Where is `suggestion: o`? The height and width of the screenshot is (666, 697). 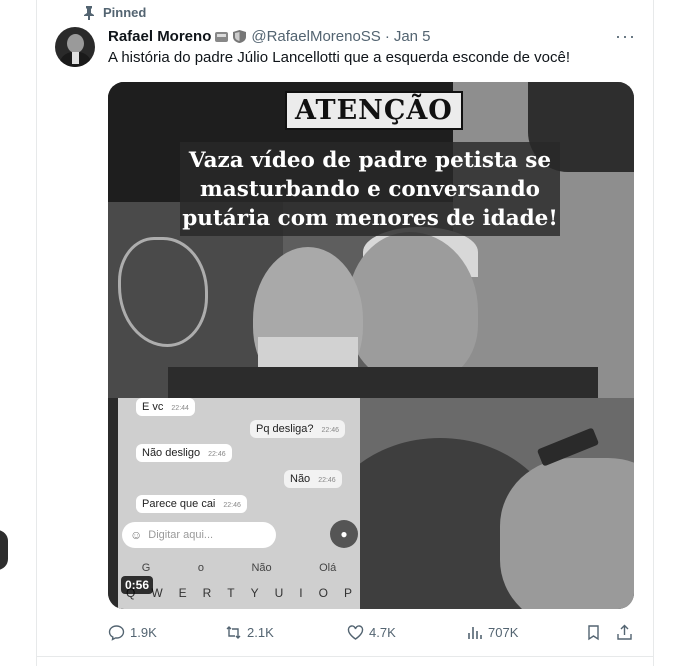 suggestion: o is located at coordinates (200, 568).